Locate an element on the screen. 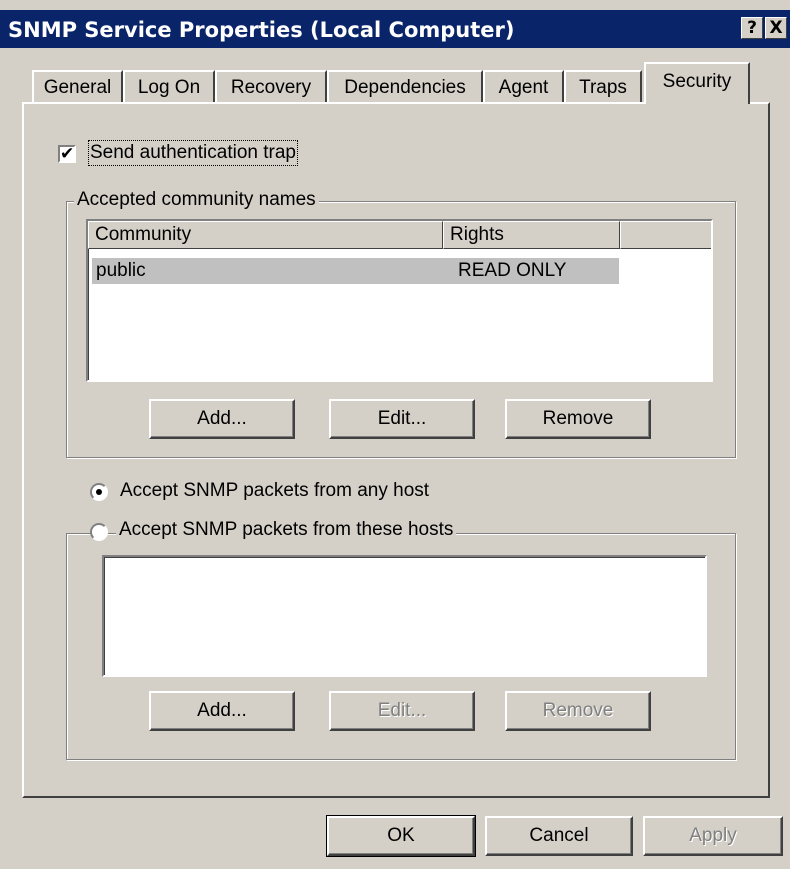 This screenshot has width=790, height=869. radio-dot is located at coordinates (99, 492).